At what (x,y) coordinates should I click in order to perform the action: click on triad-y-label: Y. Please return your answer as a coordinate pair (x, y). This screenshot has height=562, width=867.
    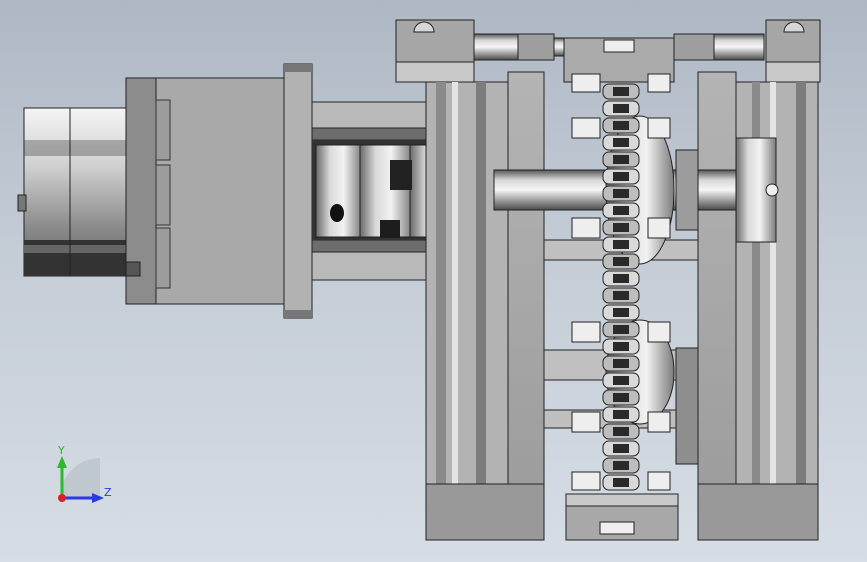
    Looking at the image, I should click on (61, 450).